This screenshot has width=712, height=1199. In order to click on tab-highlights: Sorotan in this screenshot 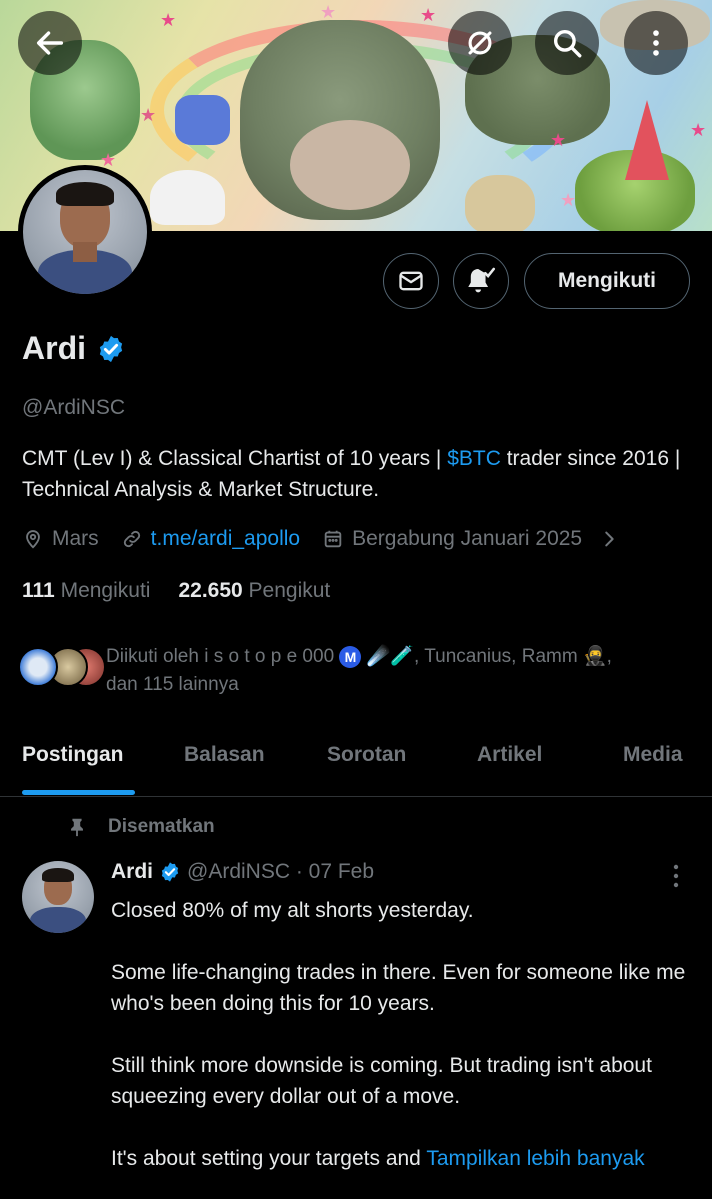, I will do `click(366, 755)`.